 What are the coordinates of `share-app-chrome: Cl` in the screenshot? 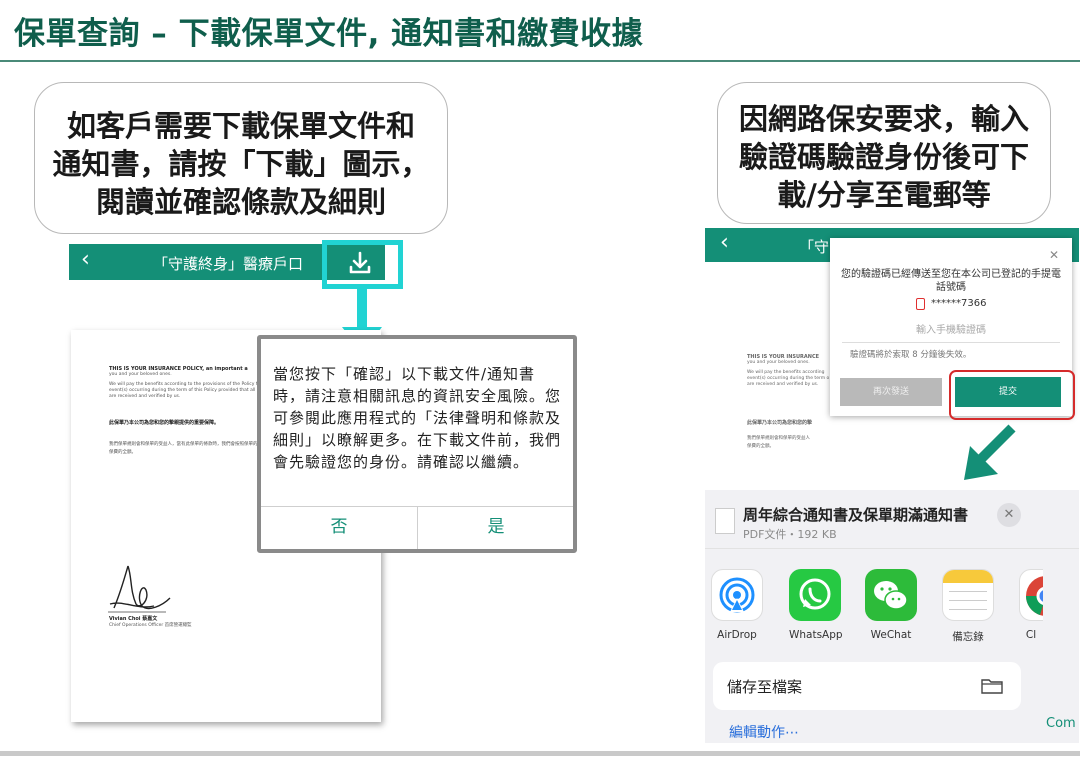 It's located at (1031, 605).